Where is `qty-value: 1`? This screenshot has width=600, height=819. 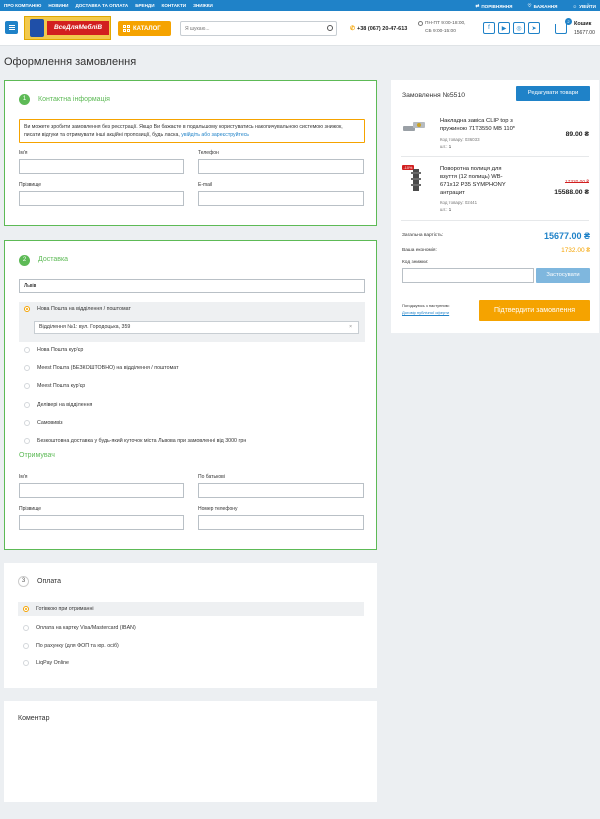 qty-value: 1 is located at coordinates (450, 209).